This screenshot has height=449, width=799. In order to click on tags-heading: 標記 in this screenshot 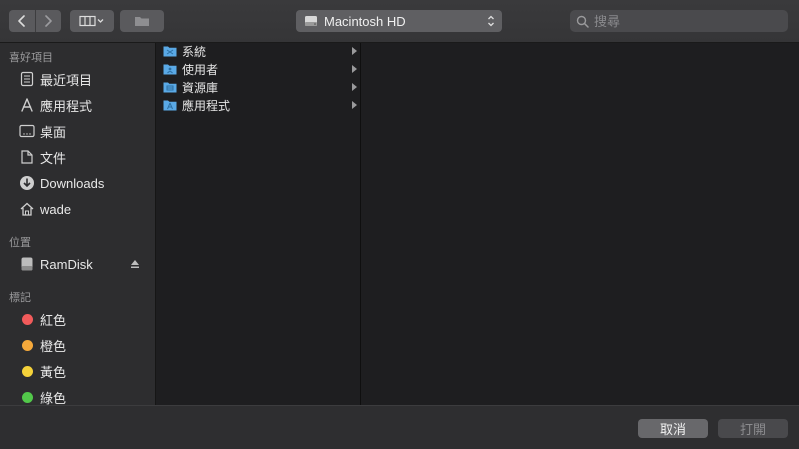, I will do `click(20, 298)`.